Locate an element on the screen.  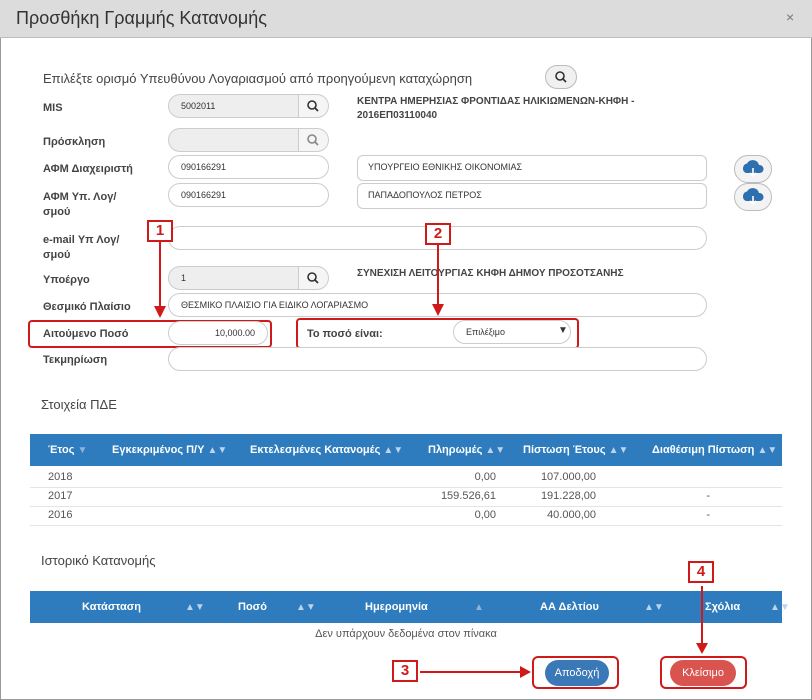
annotation-1: 1 is located at coordinates (160, 231).